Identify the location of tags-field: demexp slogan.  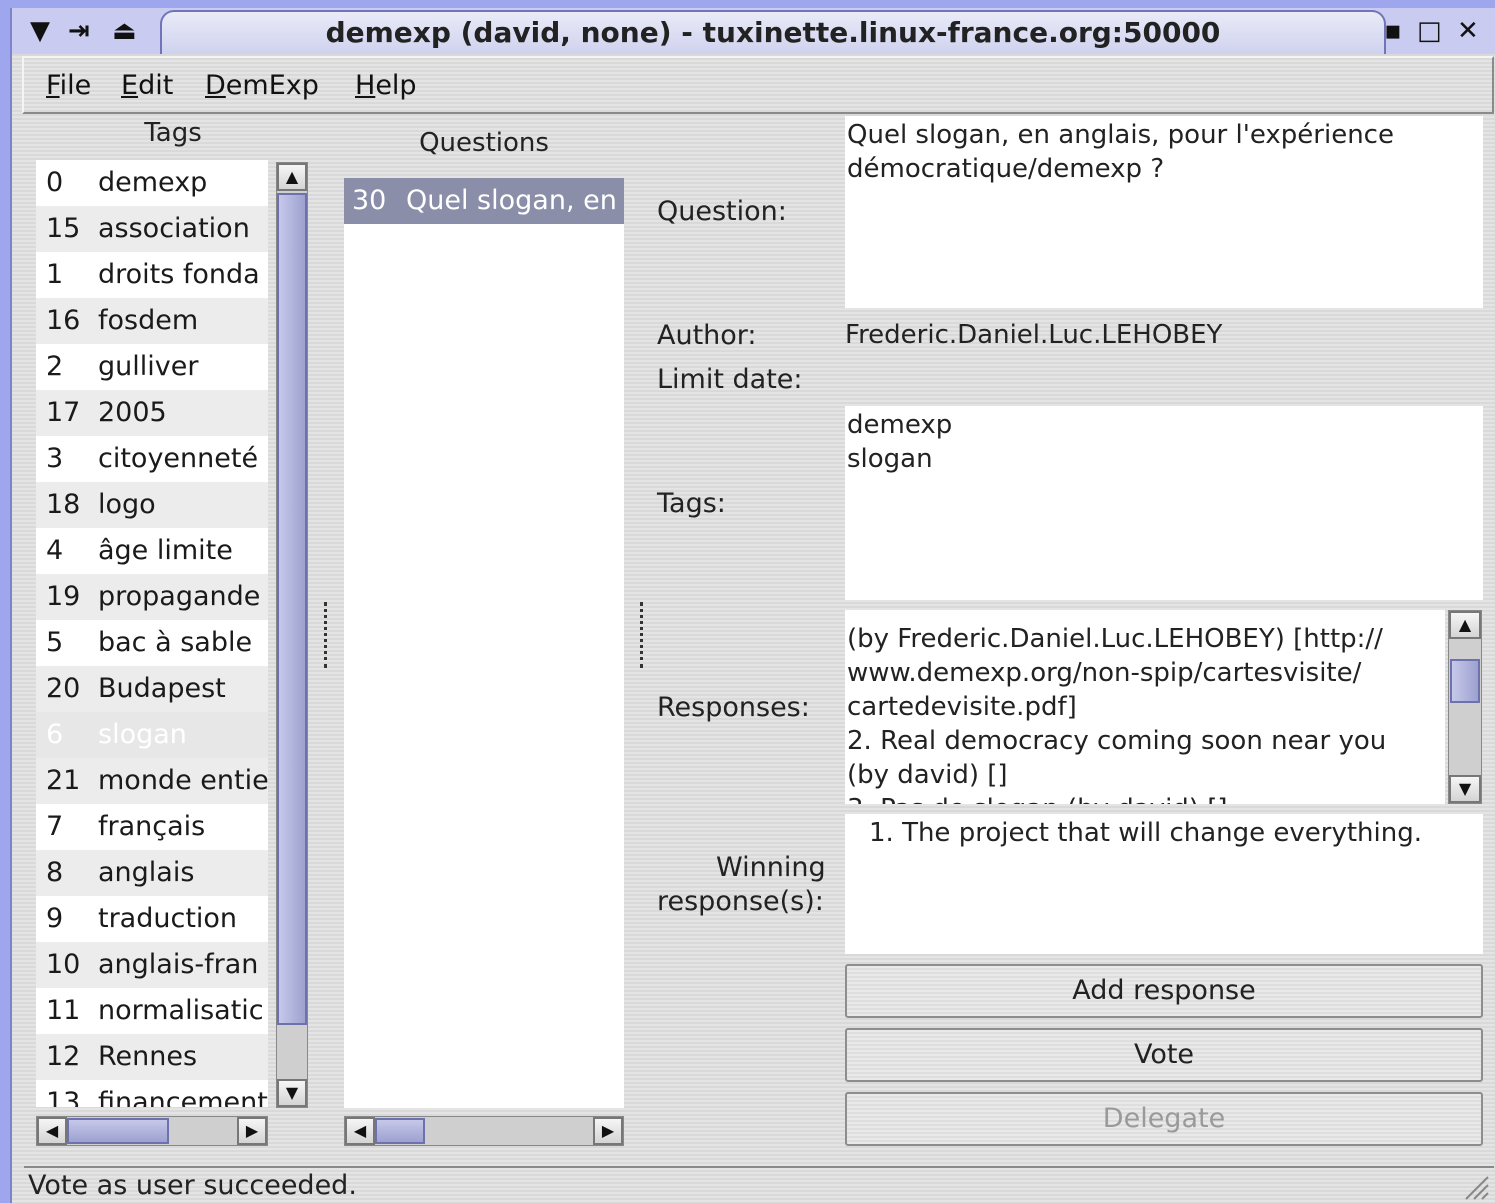
(1164, 503).